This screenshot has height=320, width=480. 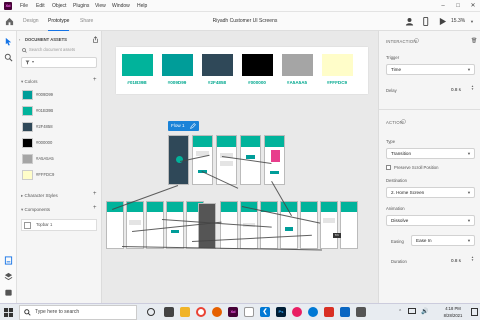 I want to click on screen-header, so click(x=155, y=207).